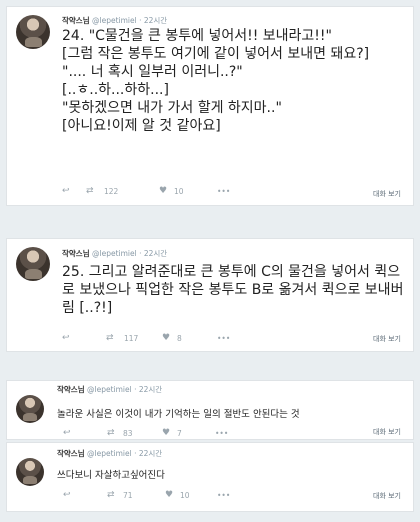  I want to click on tweet-line: [..ㅎ..하...하하...], so click(115, 90).